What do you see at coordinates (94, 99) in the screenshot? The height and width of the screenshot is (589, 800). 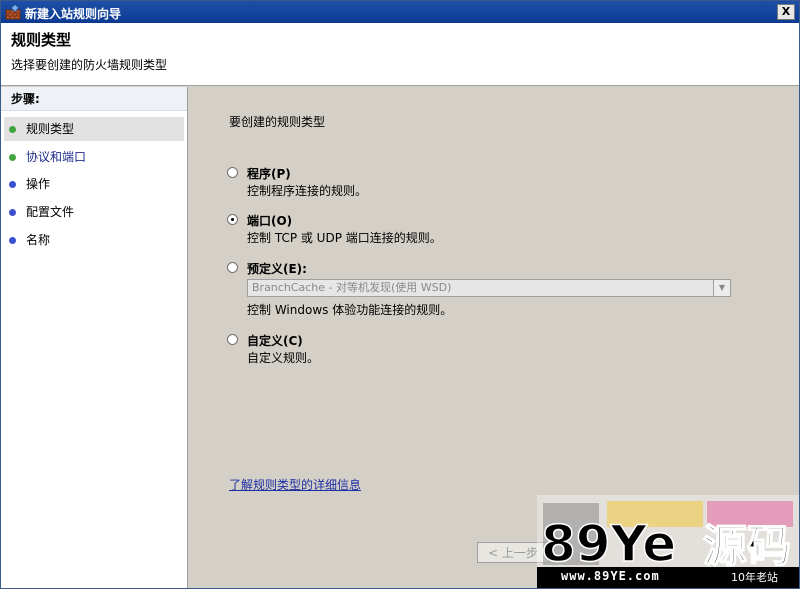 I see `steps-title: 步骤:` at bounding box center [94, 99].